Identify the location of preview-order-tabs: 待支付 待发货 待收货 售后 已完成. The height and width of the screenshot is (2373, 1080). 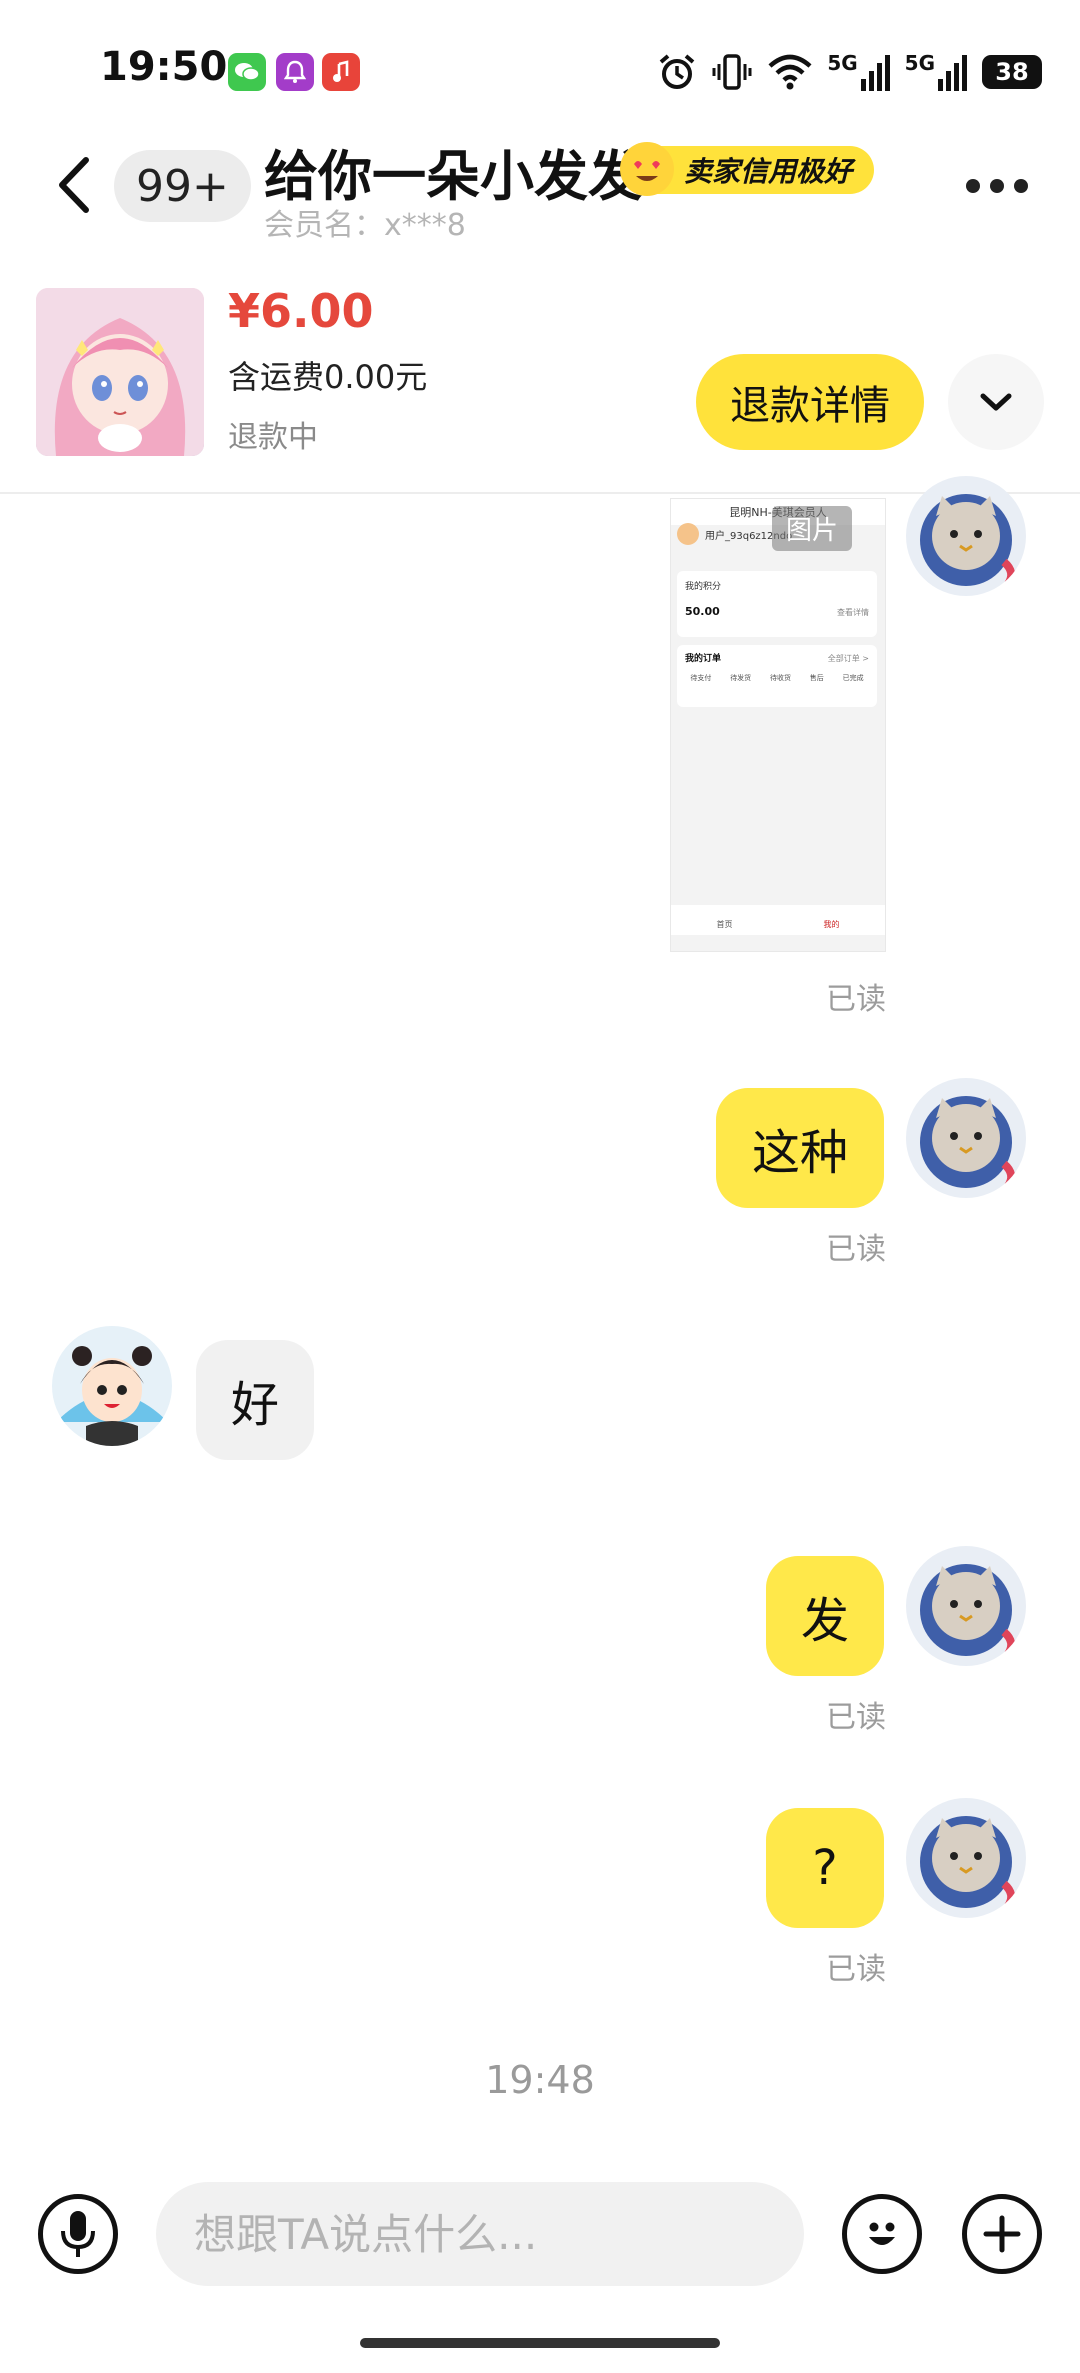
(777, 678).